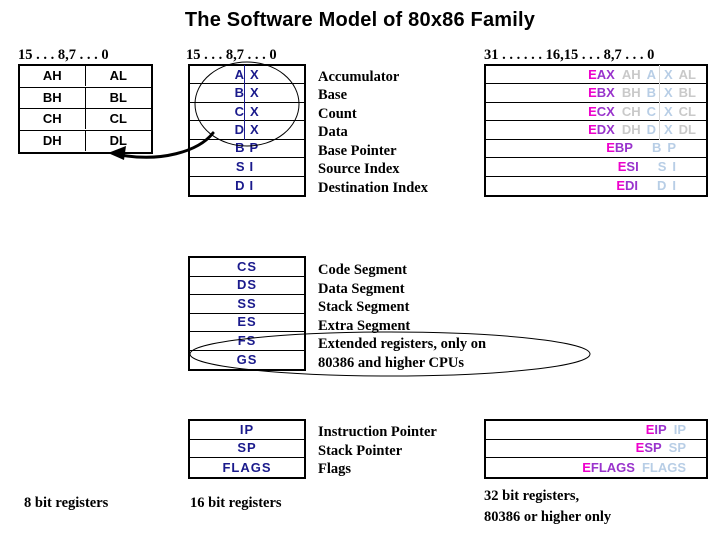 The image size is (720, 540). What do you see at coordinates (660, 429) in the screenshot?
I see `register-word-name: IP` at bounding box center [660, 429].